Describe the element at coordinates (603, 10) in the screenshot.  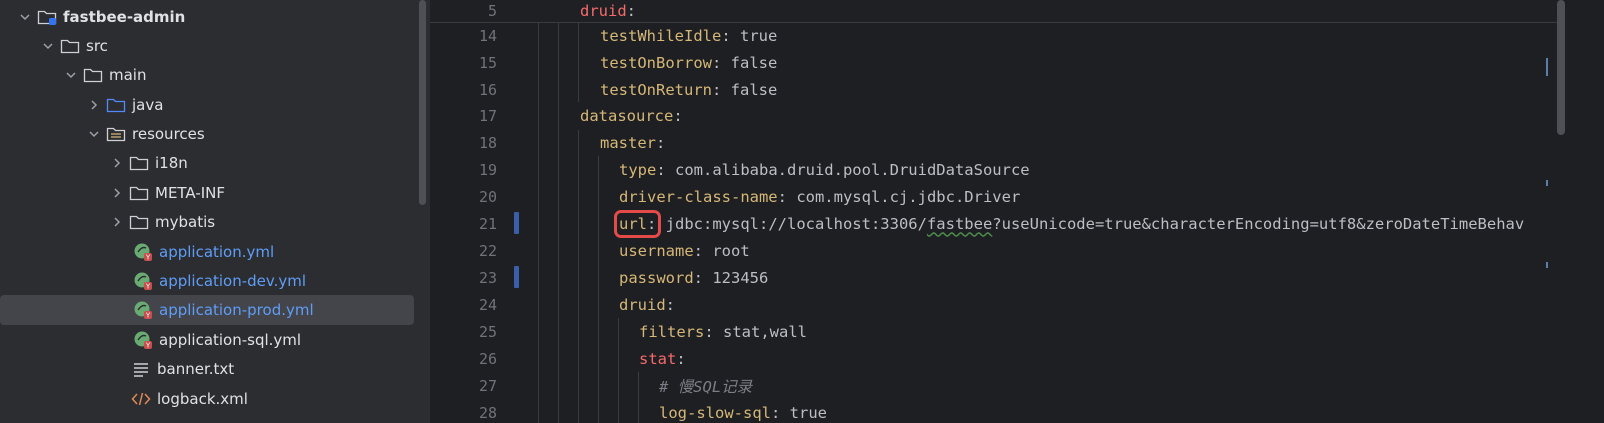
I see `yaml-key: druid` at that location.